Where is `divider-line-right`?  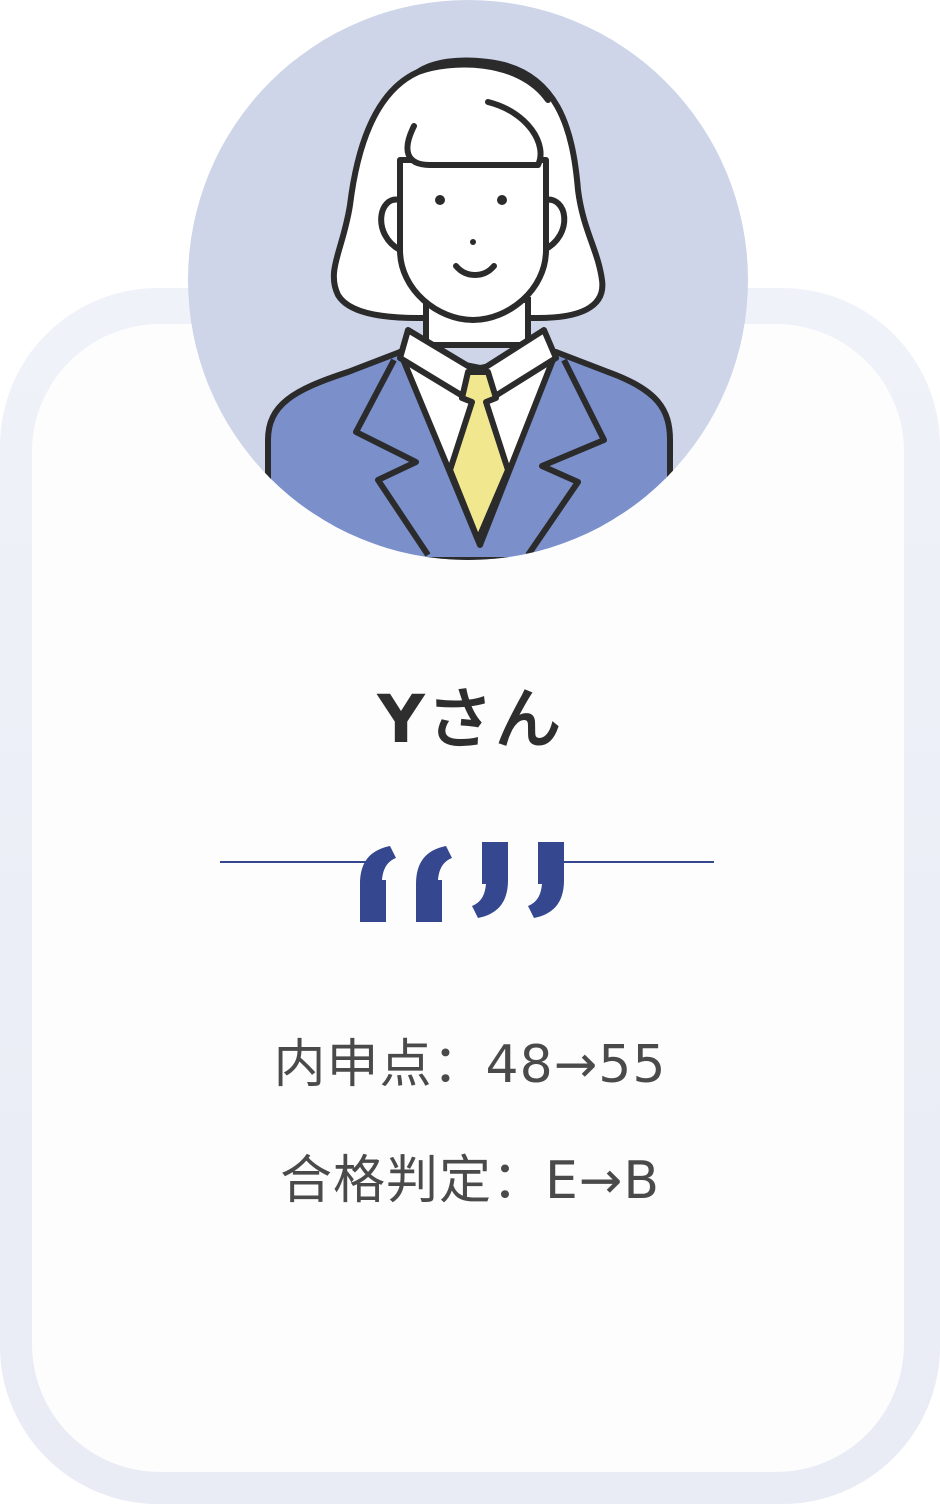 divider-line-right is located at coordinates (634, 862).